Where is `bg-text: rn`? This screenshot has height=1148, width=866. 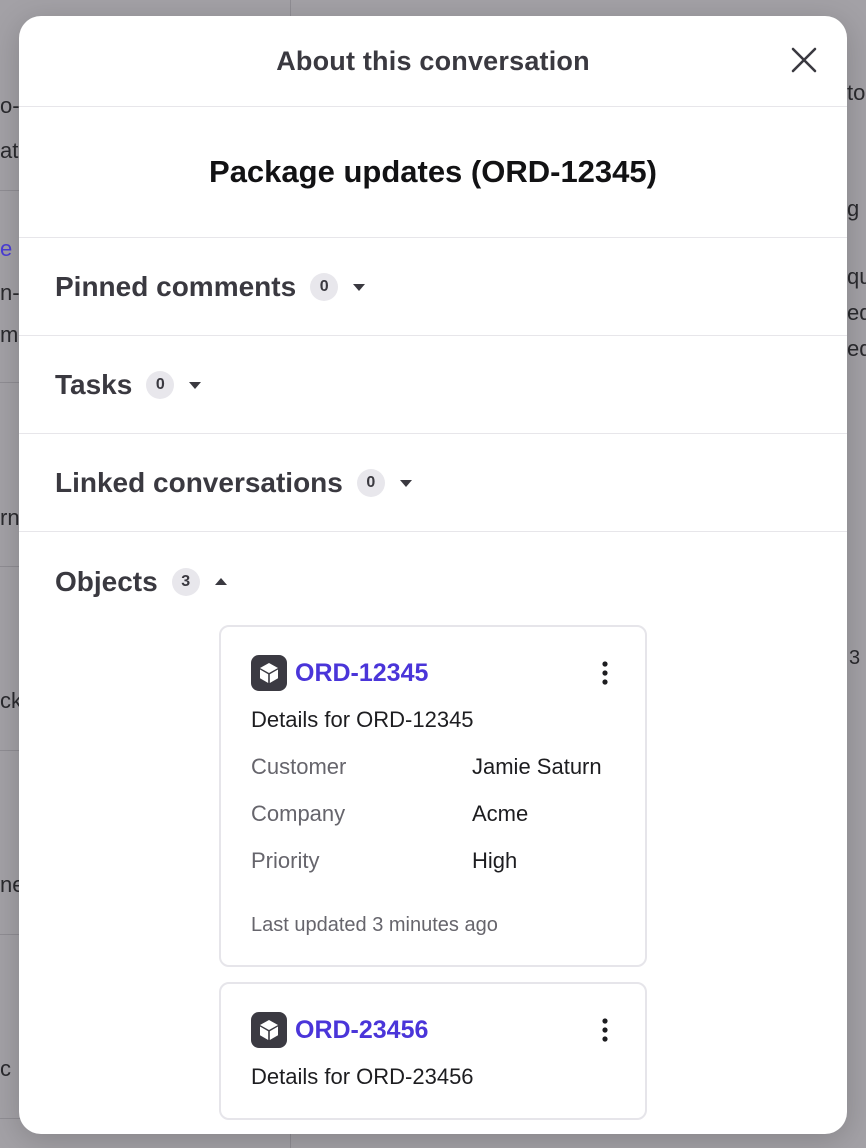 bg-text: rn is located at coordinates (10, 517).